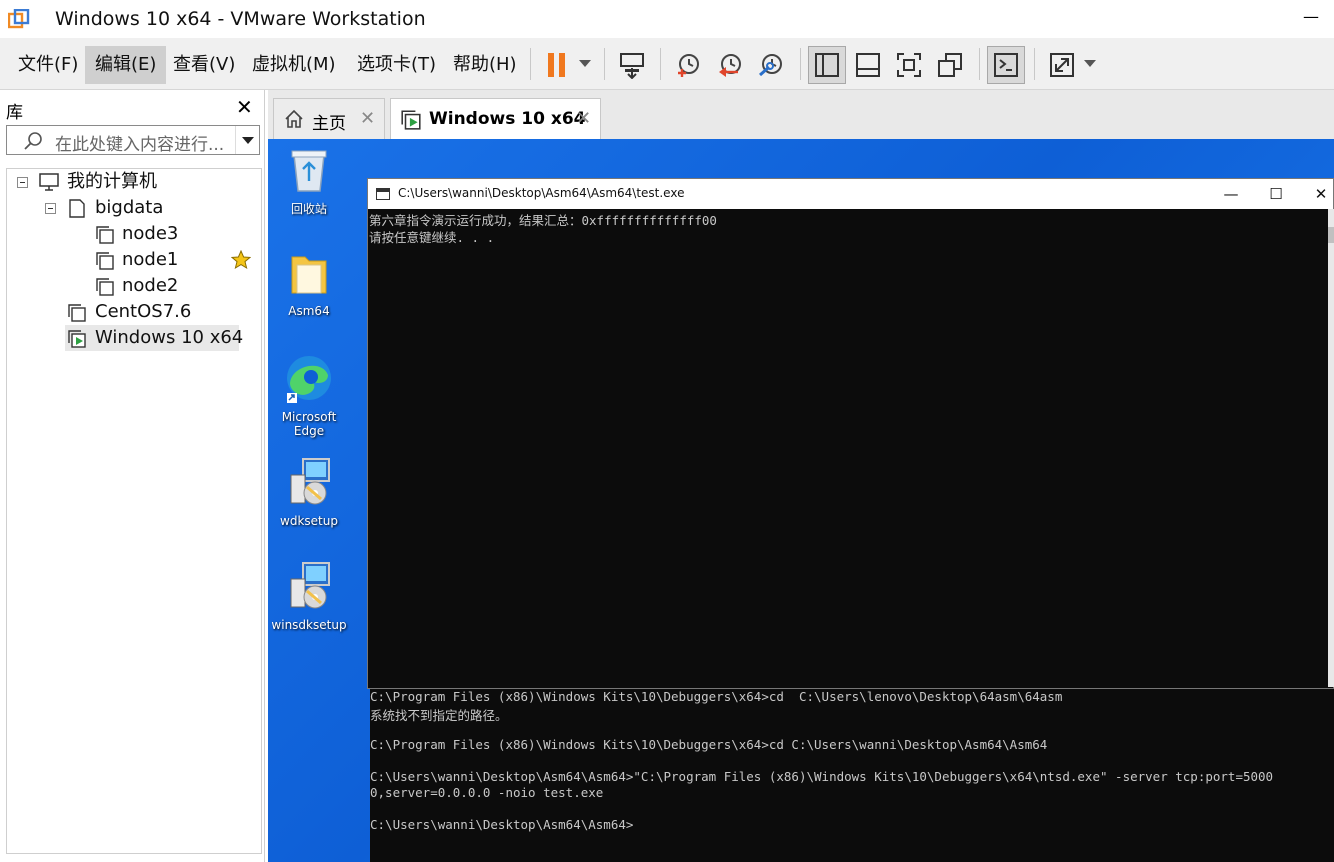 The width and height of the screenshot is (1334, 862). Describe the element at coordinates (294, 65) in the screenshot. I see `menu-vm: 虚拟机(M)` at that location.